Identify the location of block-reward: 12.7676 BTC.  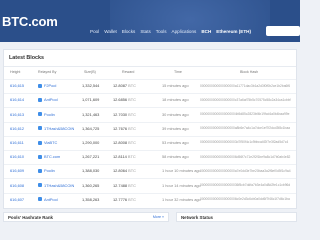
(124, 128).